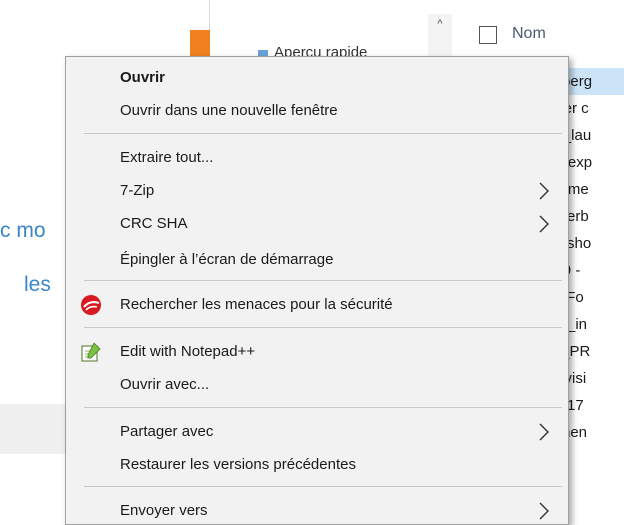 The image size is (624, 525). I want to click on background-link-text: c mo, so click(23, 231).